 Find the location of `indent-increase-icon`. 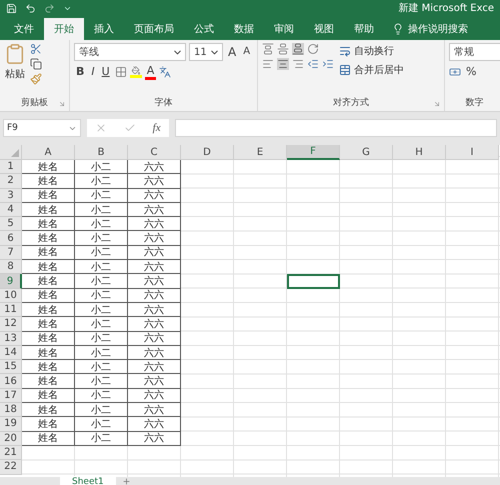

indent-increase-icon is located at coordinates (328, 64).